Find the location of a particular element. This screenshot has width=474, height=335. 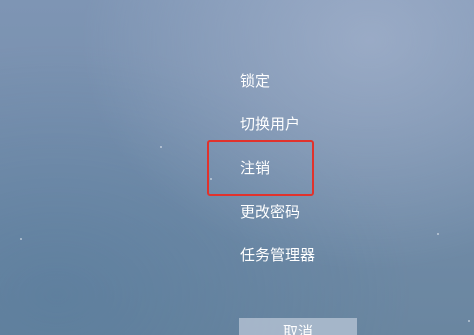

menu-item-sign-out: 注销 is located at coordinates (255, 168).